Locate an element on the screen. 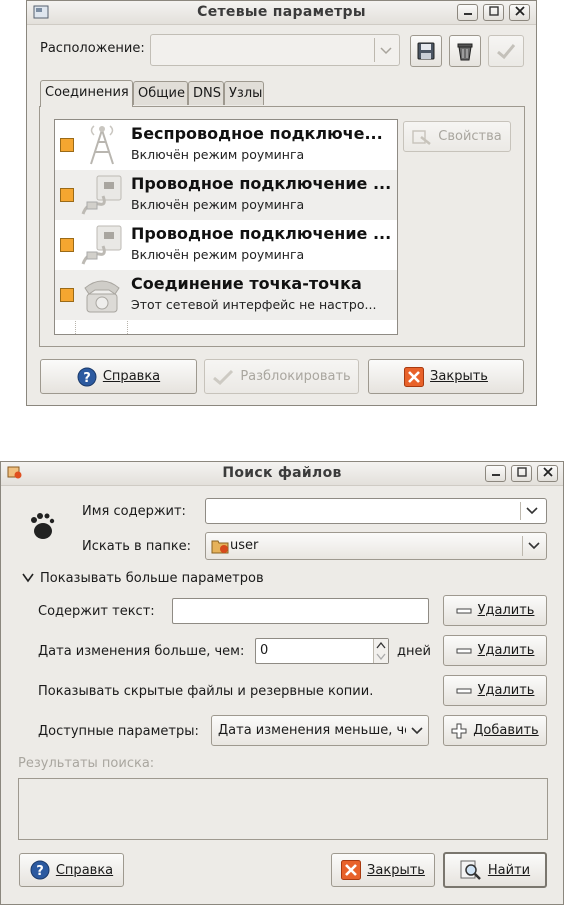 The height and width of the screenshot is (905, 564). remove-date-button: Удалить is located at coordinates (495, 650).